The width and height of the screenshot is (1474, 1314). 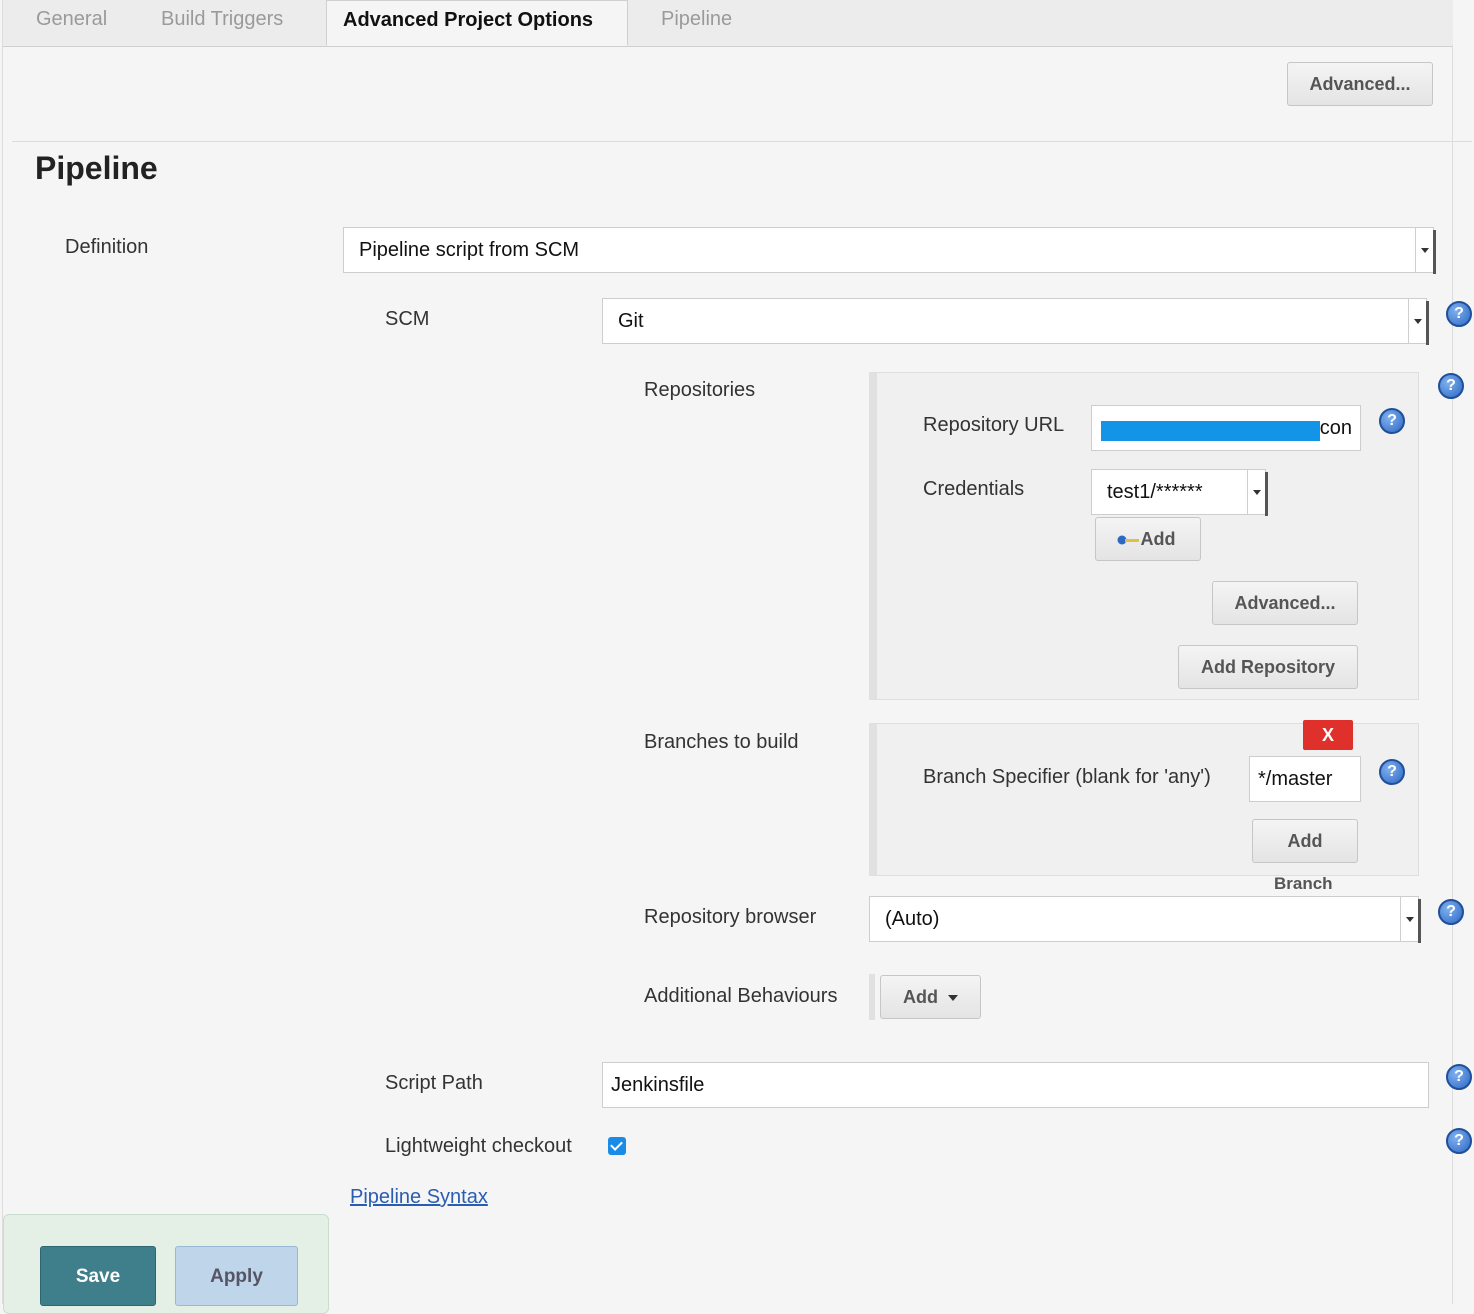 I want to click on page-right-border, so click(x=1452, y=652).